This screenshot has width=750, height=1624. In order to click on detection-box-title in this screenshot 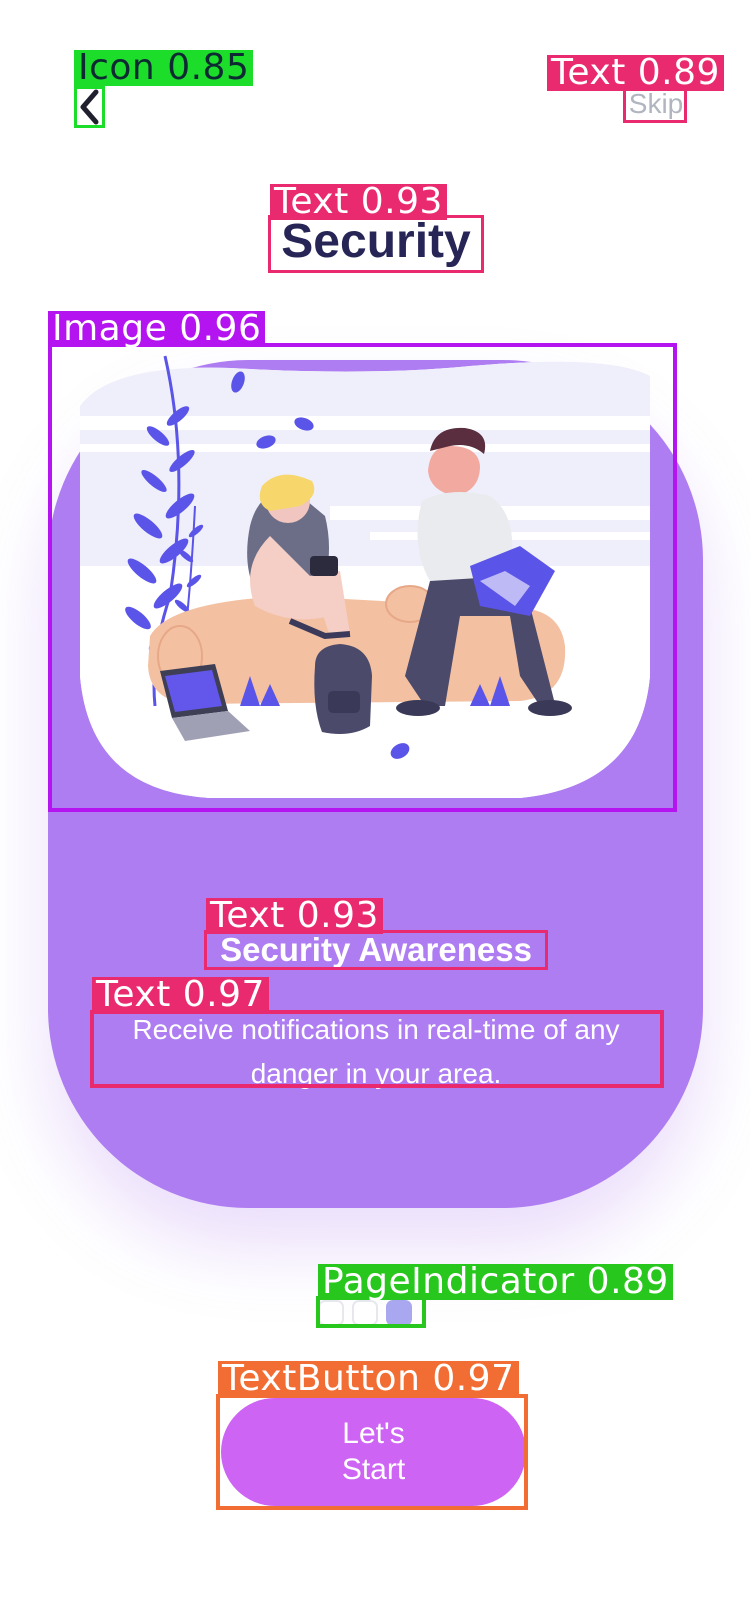, I will do `click(376, 244)`.